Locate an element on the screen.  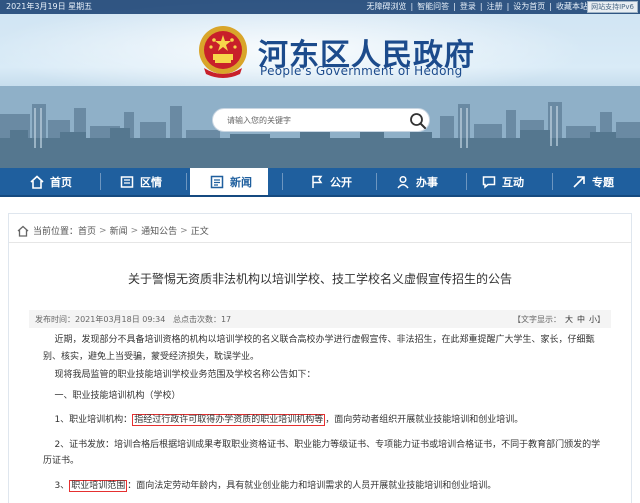
news-icon is located at coordinates (217, 181).